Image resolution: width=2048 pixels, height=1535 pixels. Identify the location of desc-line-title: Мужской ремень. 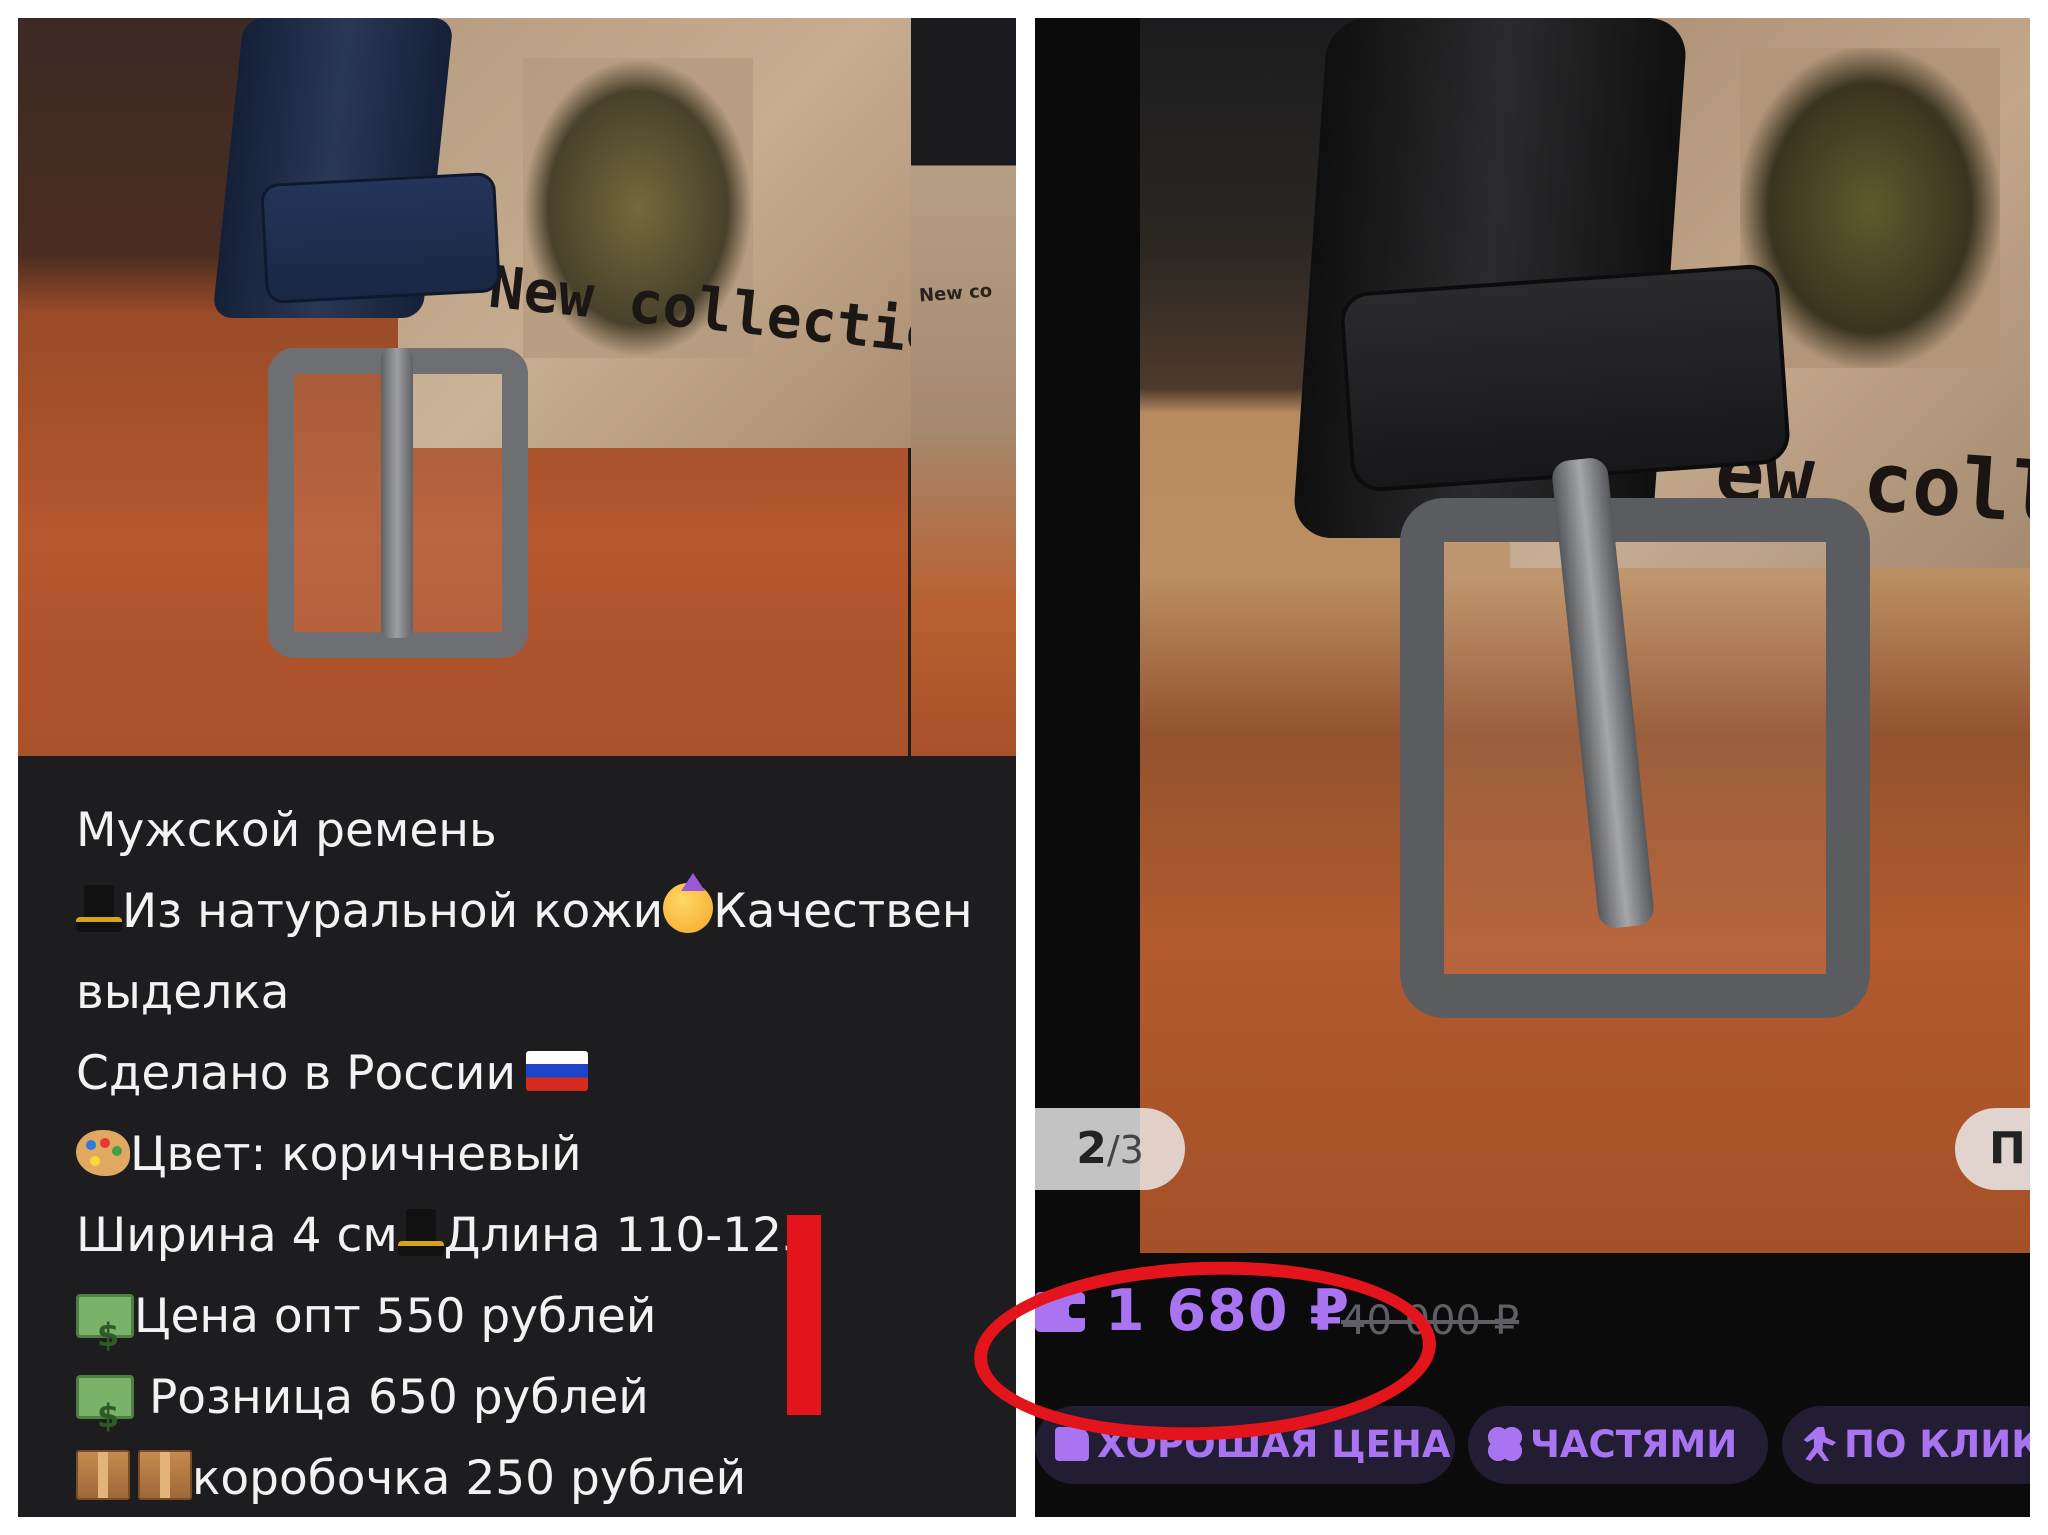
(524, 830).